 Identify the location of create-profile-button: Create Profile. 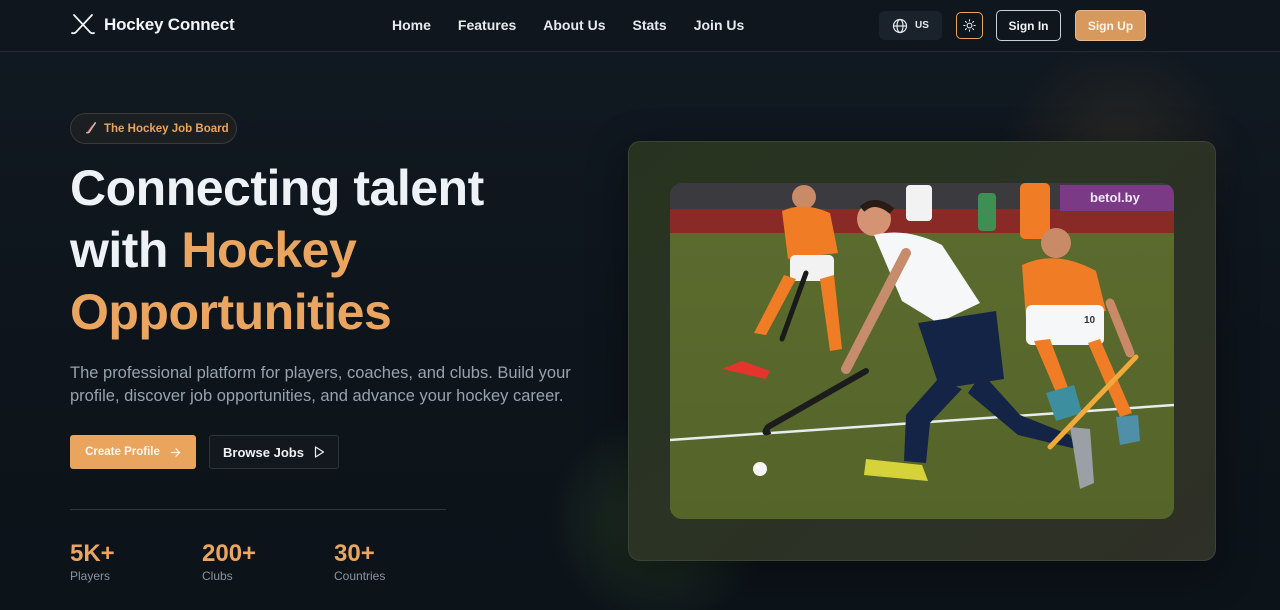
(133, 452).